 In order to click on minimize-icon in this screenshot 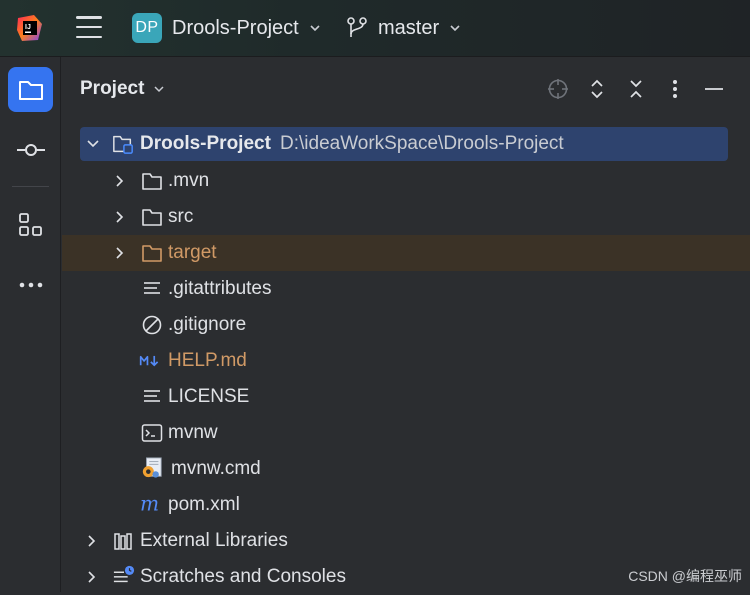, I will do `click(714, 89)`.